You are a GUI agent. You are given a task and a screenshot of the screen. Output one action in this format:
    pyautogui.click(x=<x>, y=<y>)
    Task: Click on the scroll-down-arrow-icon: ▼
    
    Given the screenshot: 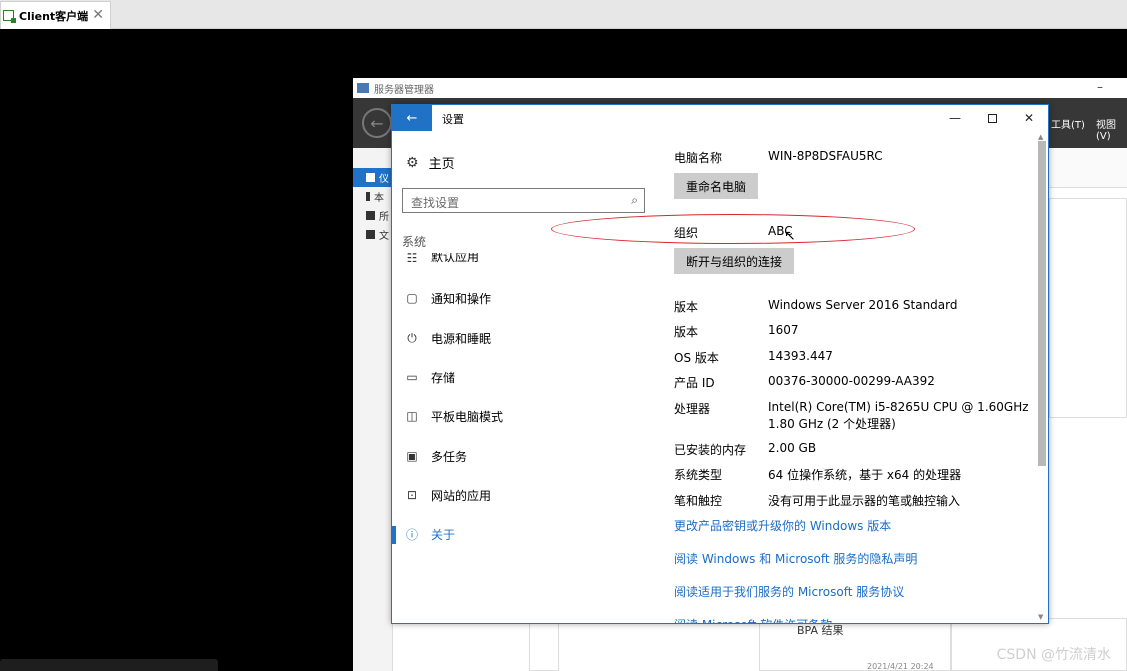 What is the action you would take?
    pyautogui.click(x=1040, y=617)
    